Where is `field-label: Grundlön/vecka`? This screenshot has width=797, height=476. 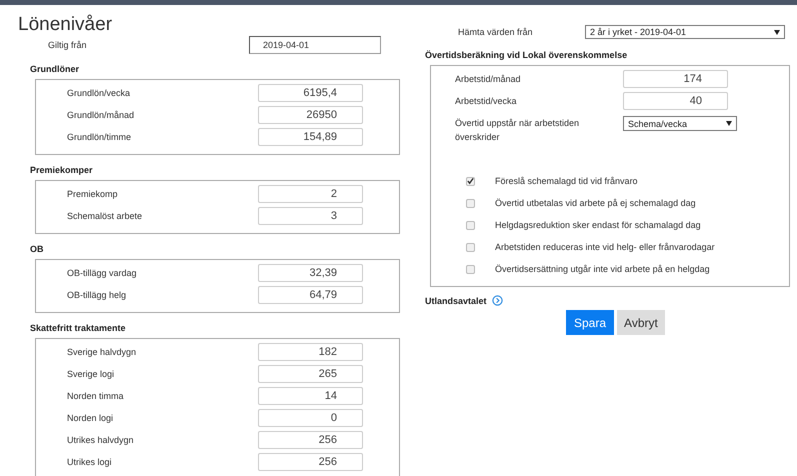 field-label: Grundlön/vecka is located at coordinates (99, 93).